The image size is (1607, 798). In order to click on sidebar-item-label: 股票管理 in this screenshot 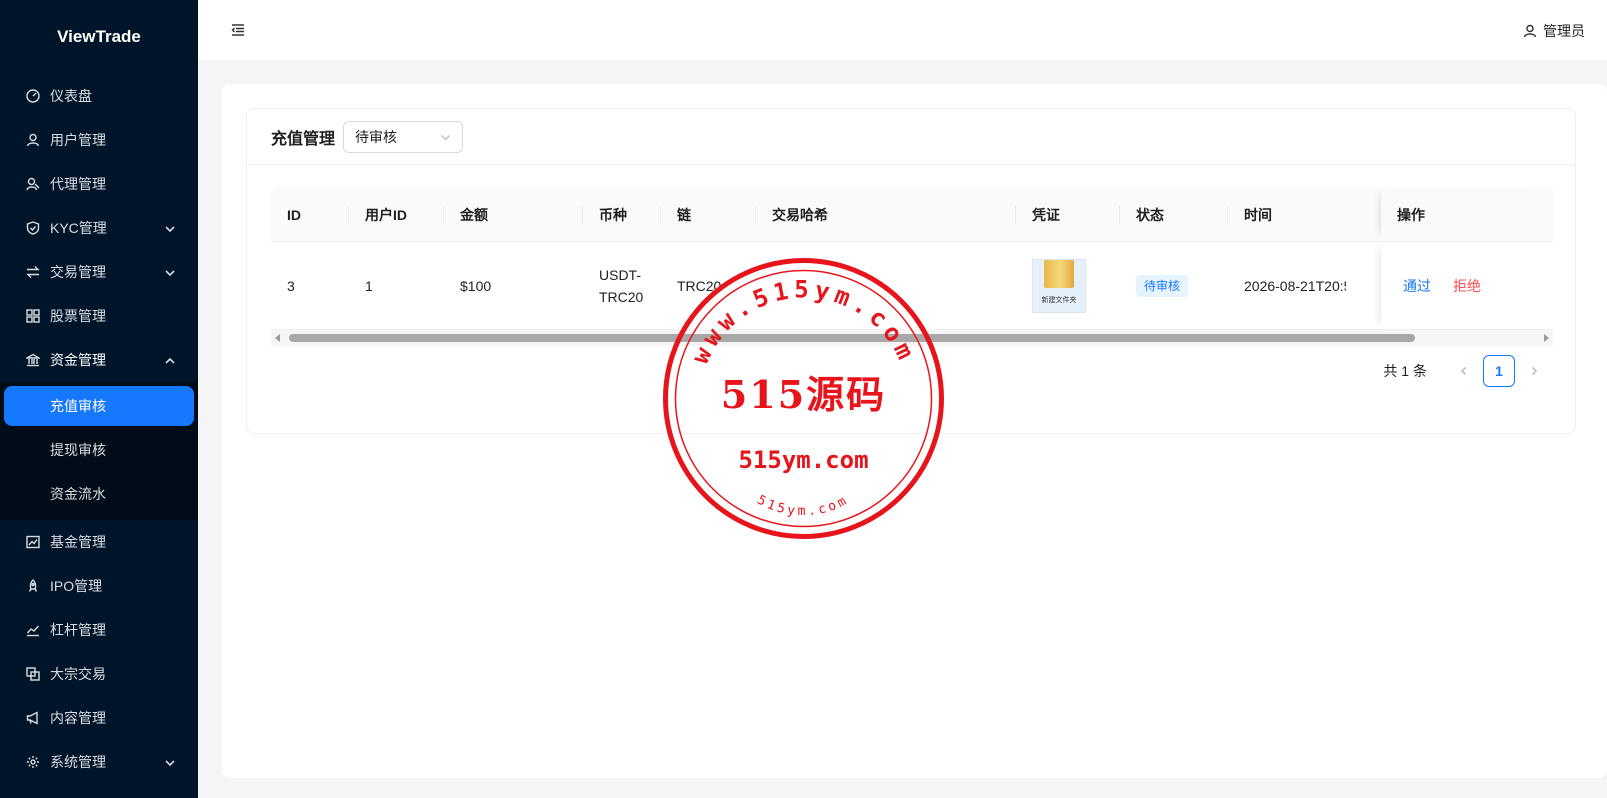, I will do `click(78, 316)`.